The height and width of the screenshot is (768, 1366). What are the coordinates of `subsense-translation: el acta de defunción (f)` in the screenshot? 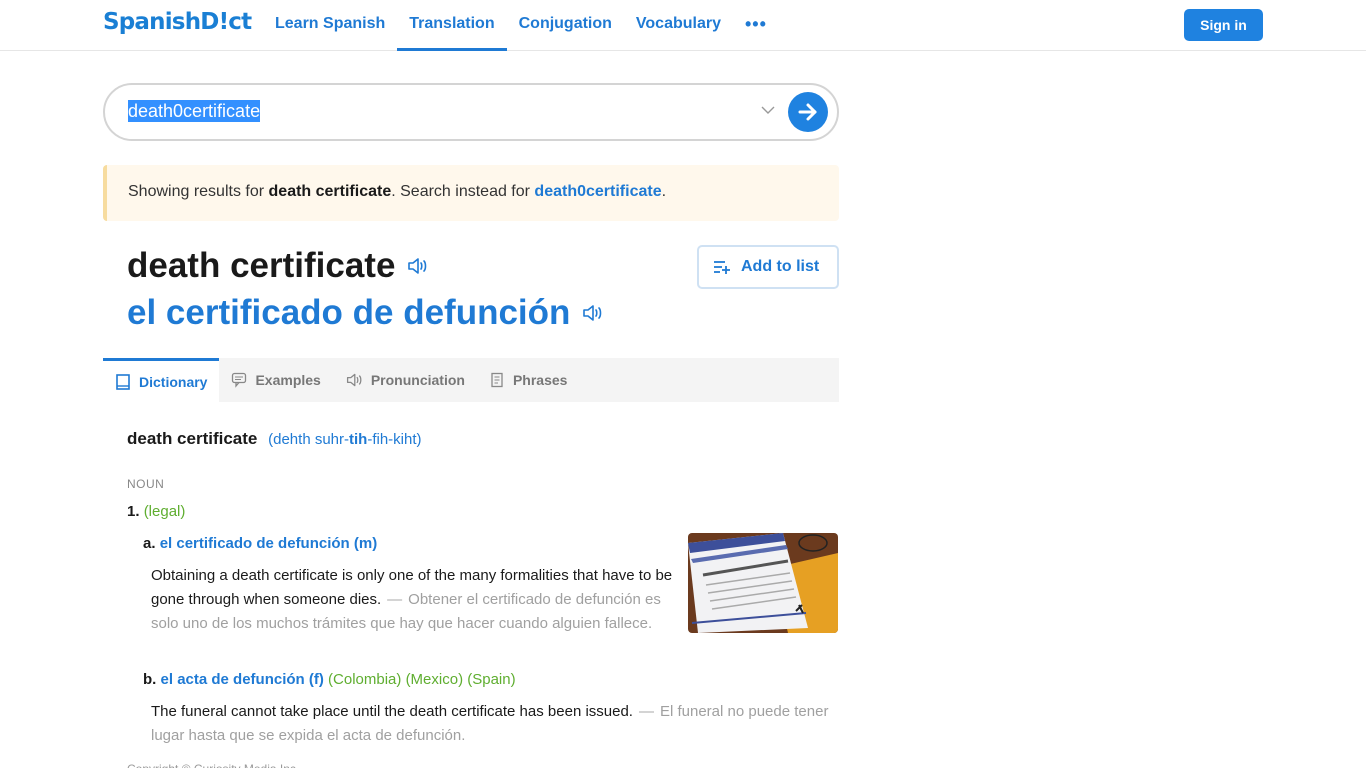 It's located at (242, 679).